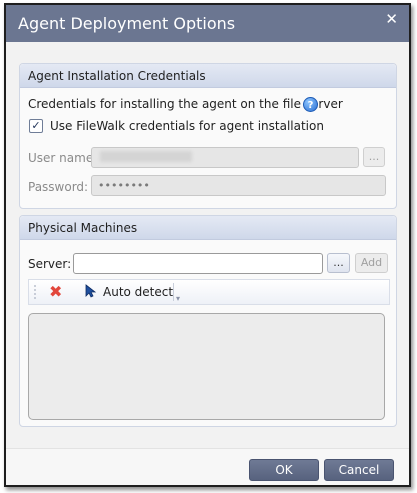  I want to click on username-redacted, so click(146, 156).